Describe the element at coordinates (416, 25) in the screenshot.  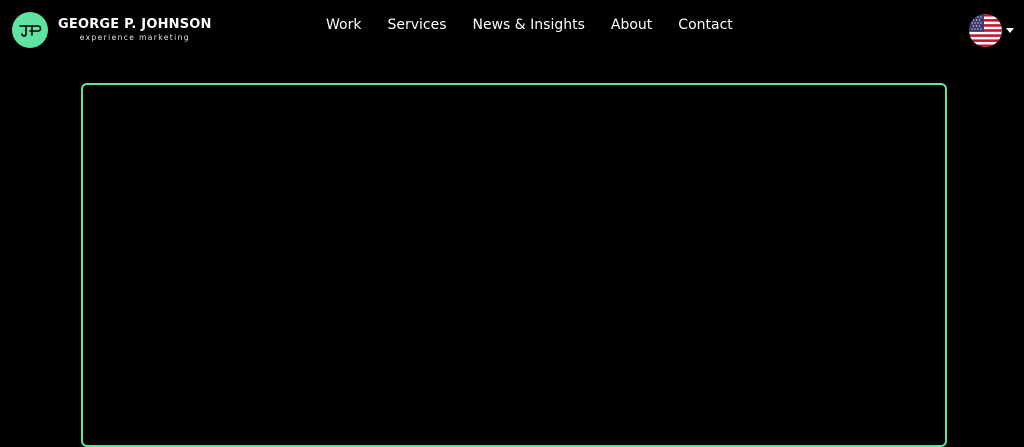
I see `nav-link-services: Services` at that location.